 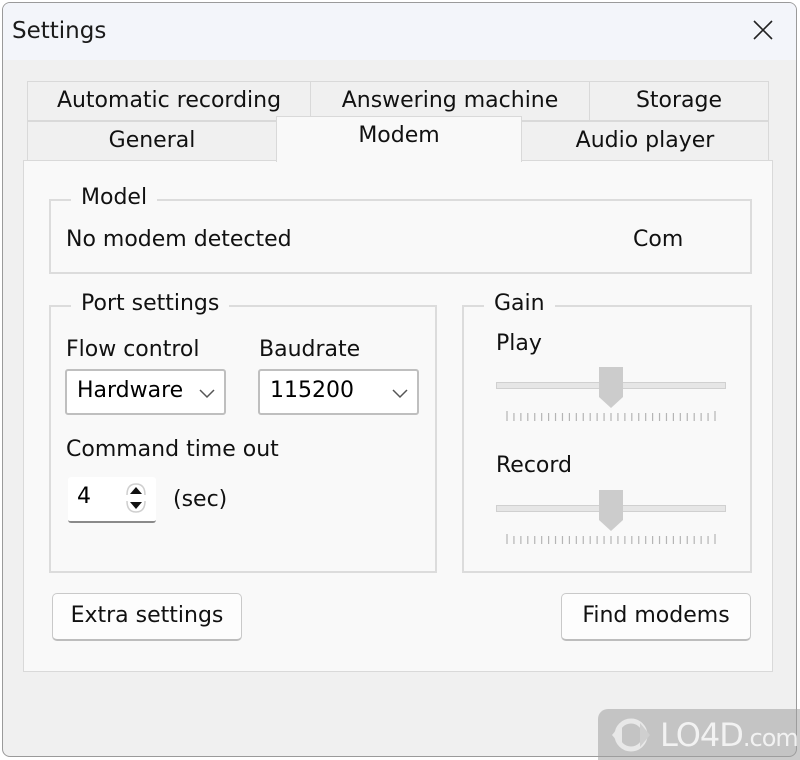 I want to click on record-slider-ticks, so click(x=611, y=539).